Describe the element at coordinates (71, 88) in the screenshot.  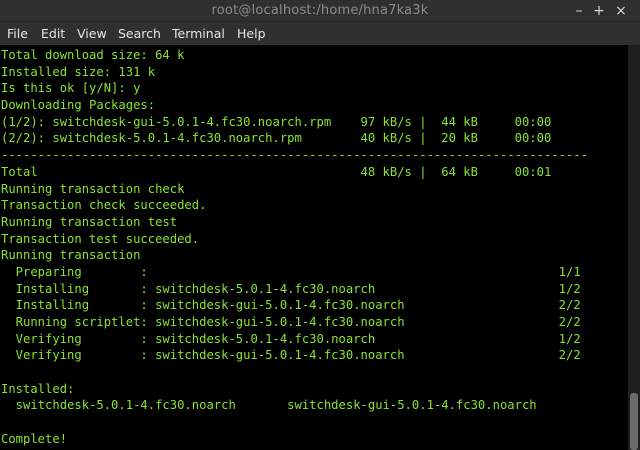
I see `terminal-line: Is this ok [y/N]: y` at that location.